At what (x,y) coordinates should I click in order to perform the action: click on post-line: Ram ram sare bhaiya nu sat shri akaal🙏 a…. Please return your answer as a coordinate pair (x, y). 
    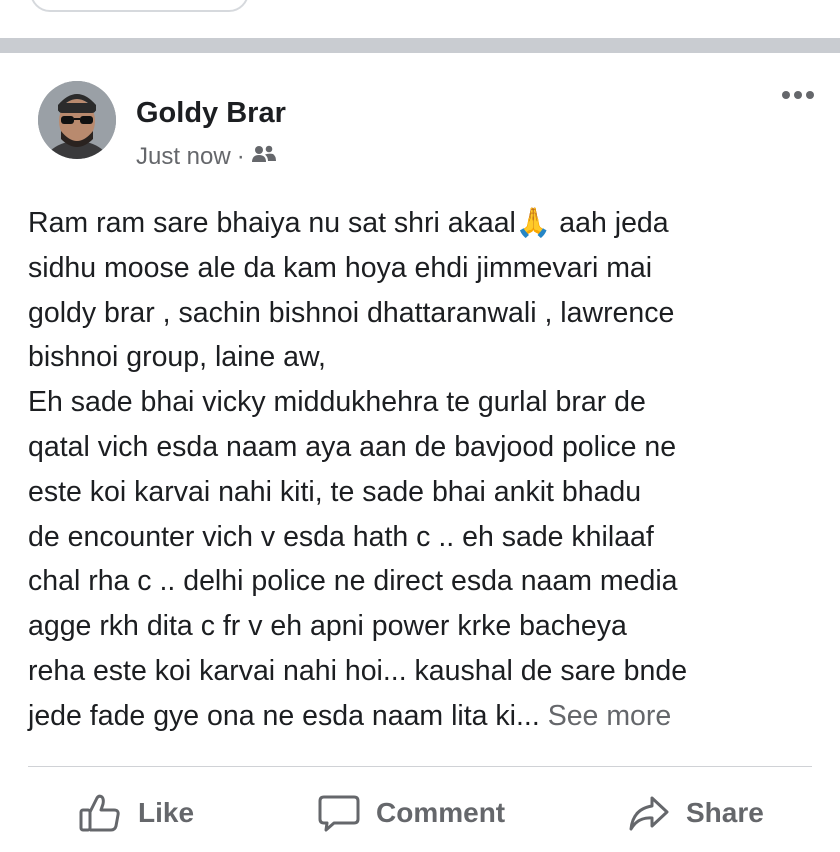
    Looking at the image, I should click on (348, 223).